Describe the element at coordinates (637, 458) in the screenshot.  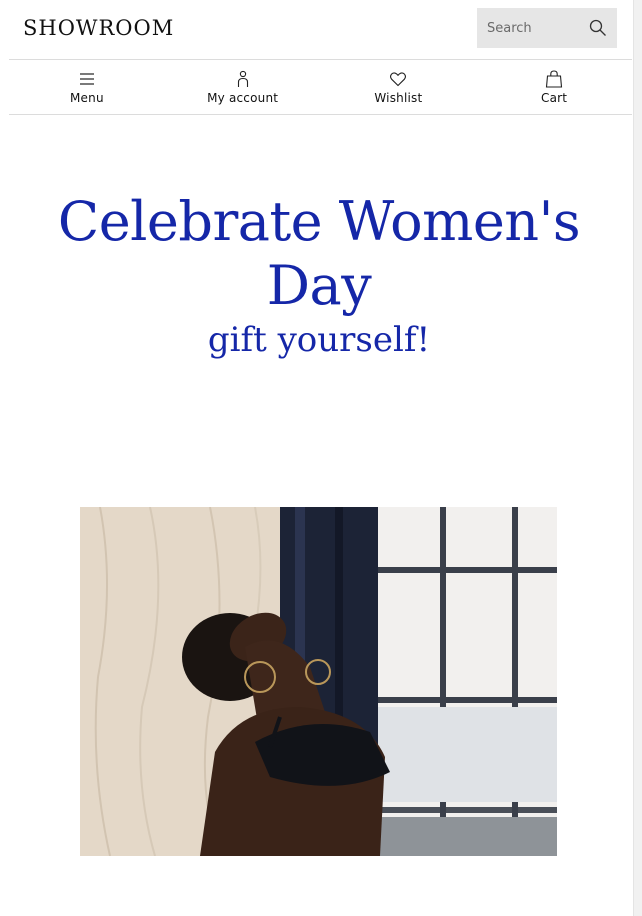
I see `page-scroll-edge` at that location.